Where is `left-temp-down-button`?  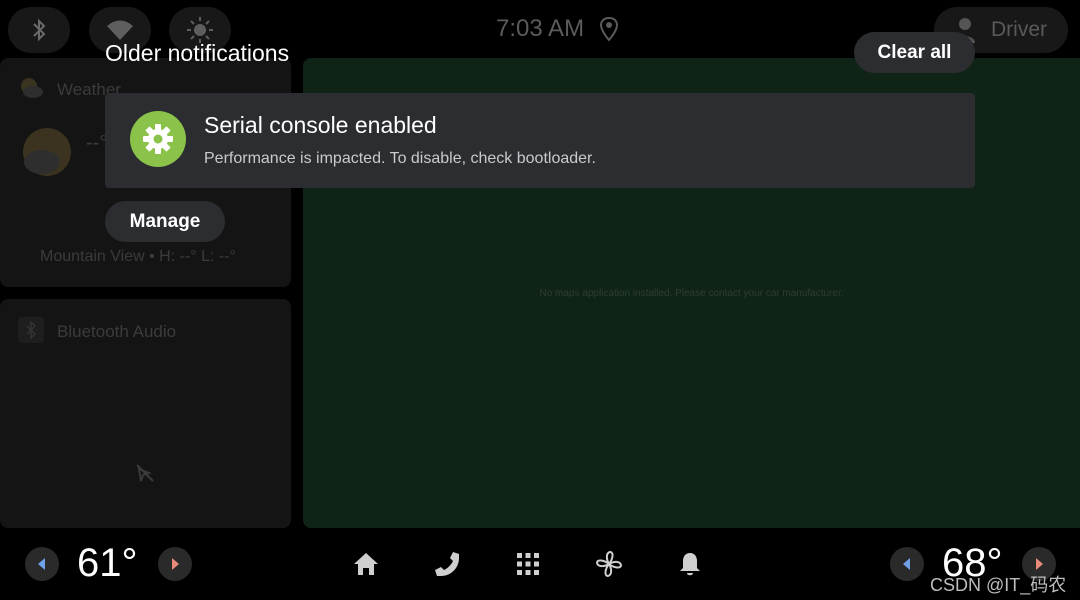 left-temp-down-button is located at coordinates (42, 564).